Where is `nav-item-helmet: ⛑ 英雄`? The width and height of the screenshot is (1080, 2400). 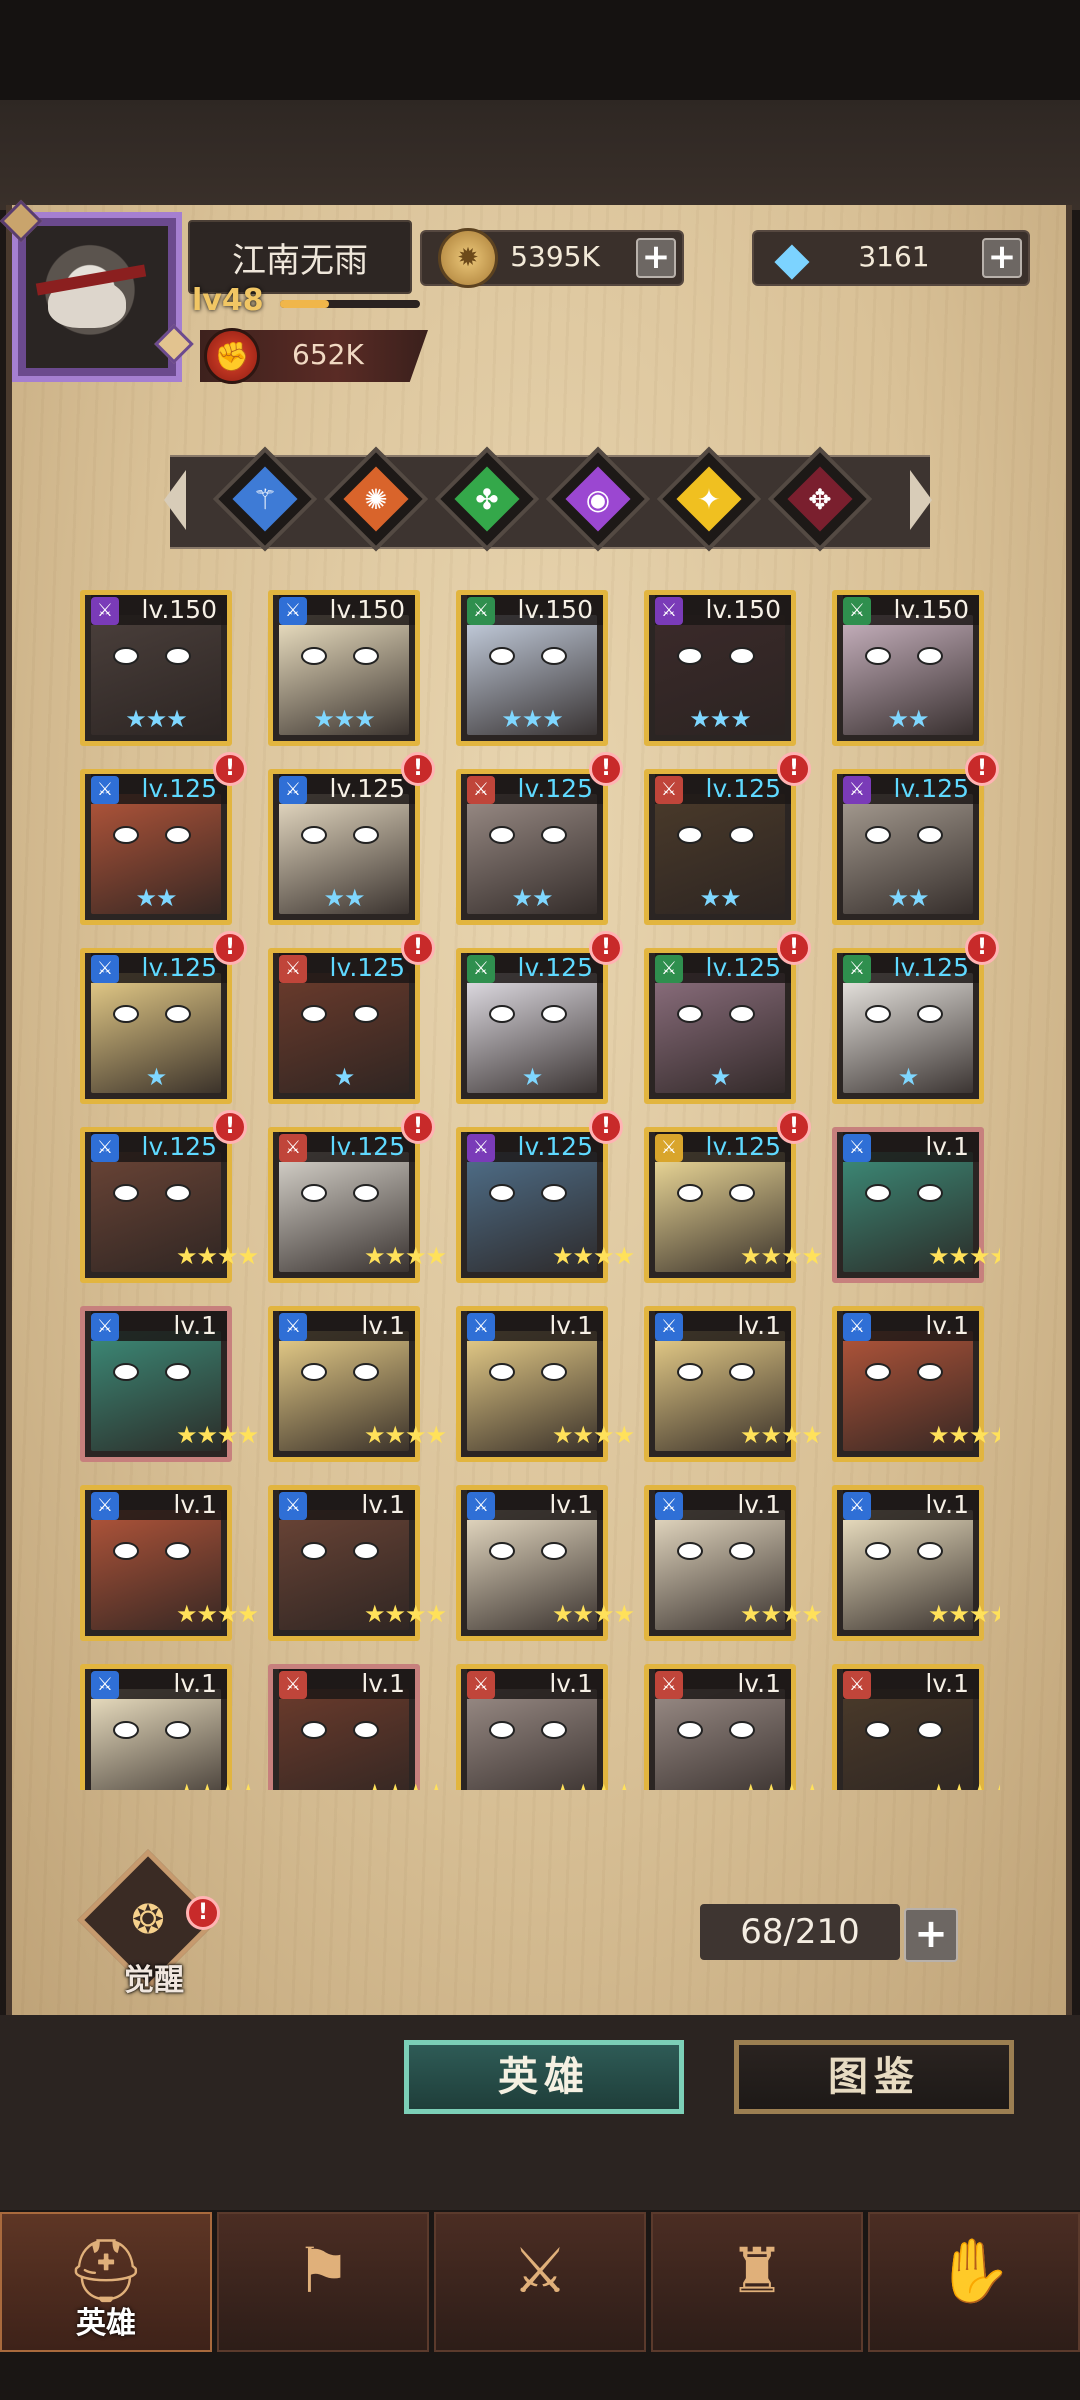
nav-item-helmet: ⛑ 英雄 is located at coordinates (106, 2282).